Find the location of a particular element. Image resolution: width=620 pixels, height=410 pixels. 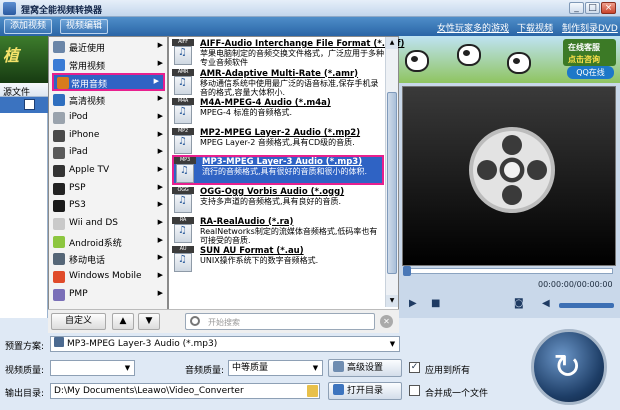

video-quality-select: ▼ is located at coordinates (92, 368).